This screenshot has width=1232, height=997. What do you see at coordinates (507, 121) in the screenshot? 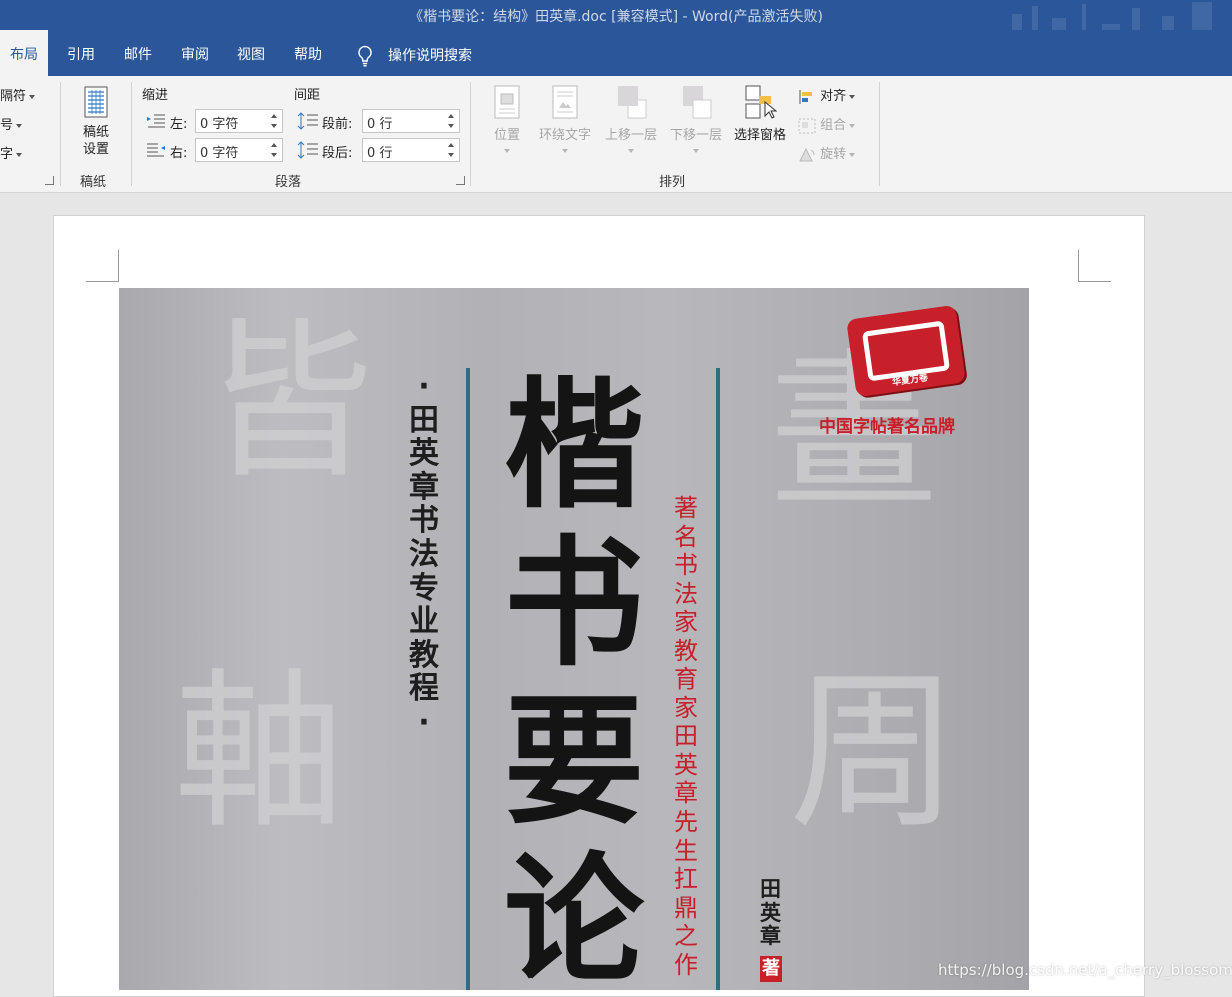
I see `position-button: 位置` at bounding box center [507, 121].